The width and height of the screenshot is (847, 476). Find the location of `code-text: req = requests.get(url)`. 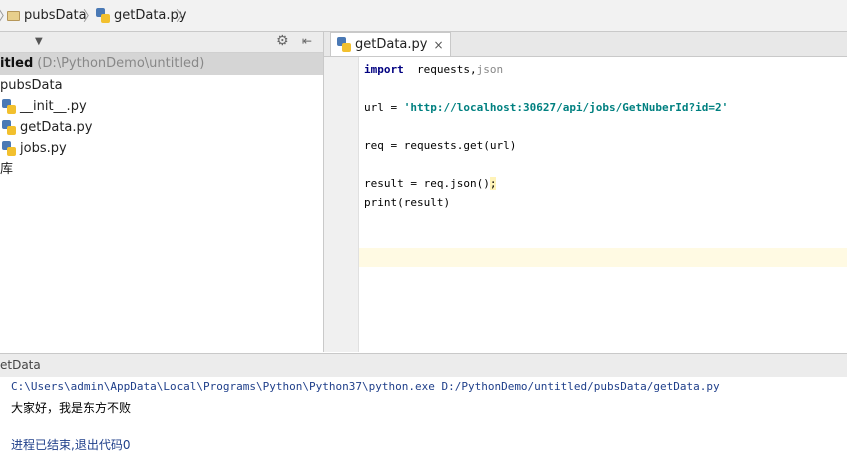

code-text: req = requests.get(url) is located at coordinates (440, 145).